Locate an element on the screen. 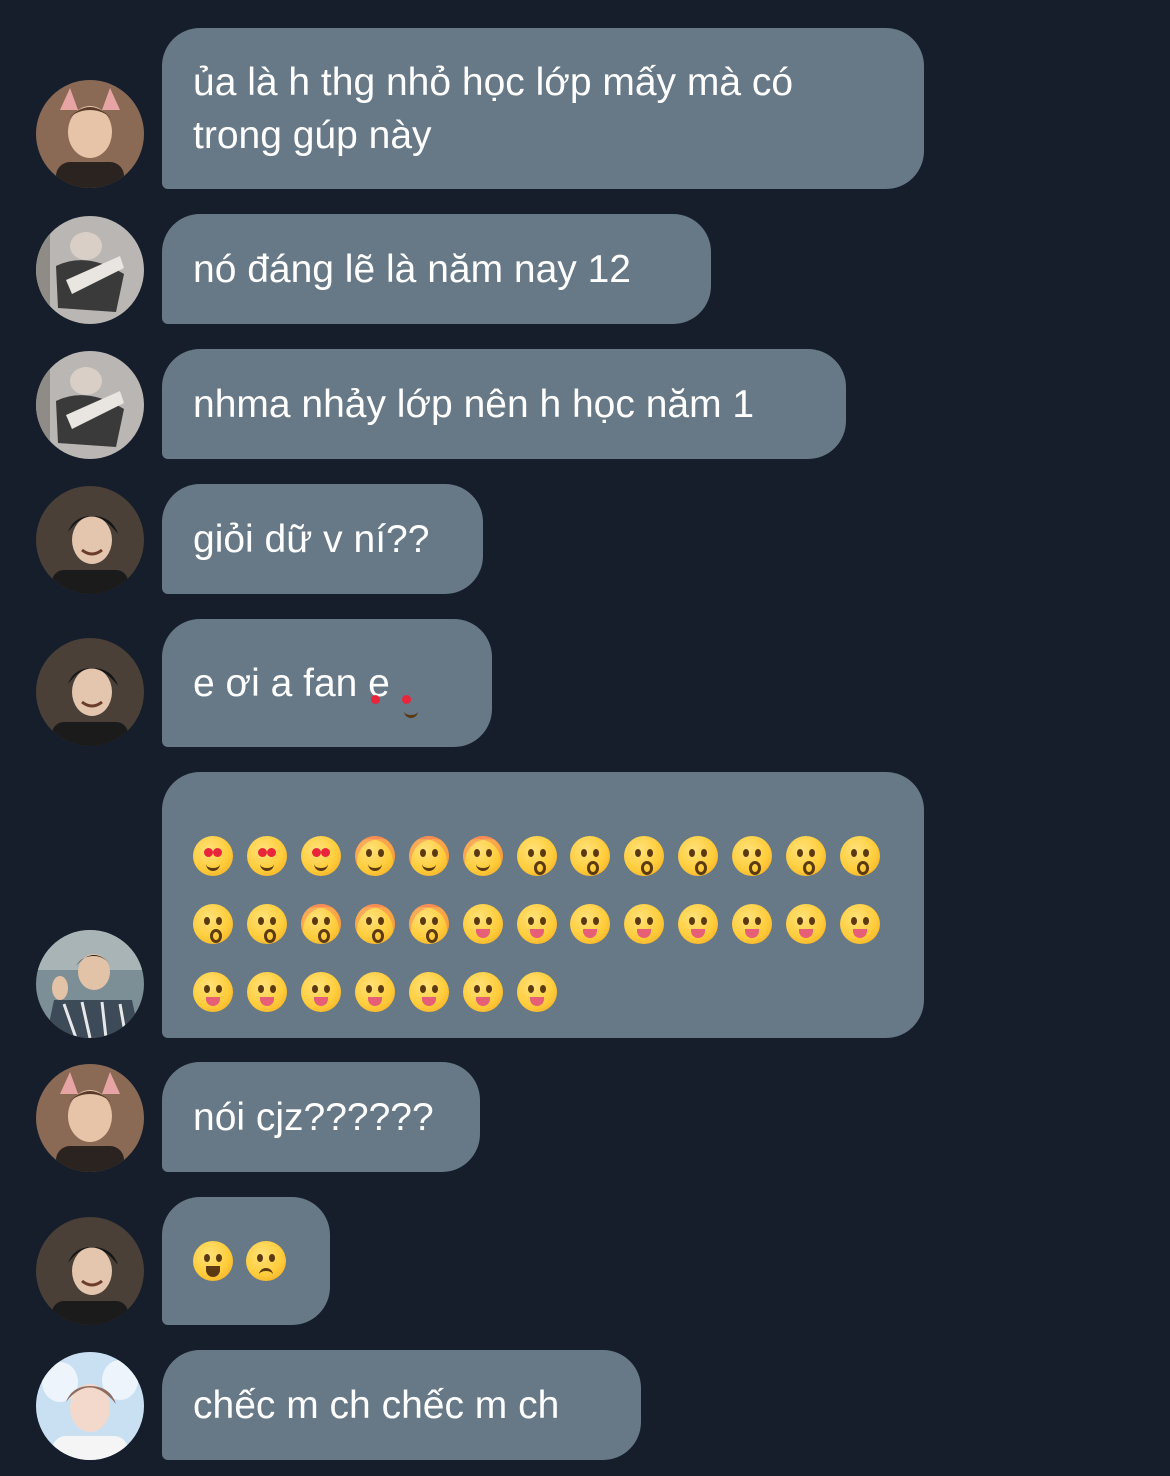 This screenshot has width=1170, height=1476. message-bubble: nói cjz?????? is located at coordinates (321, 1117).